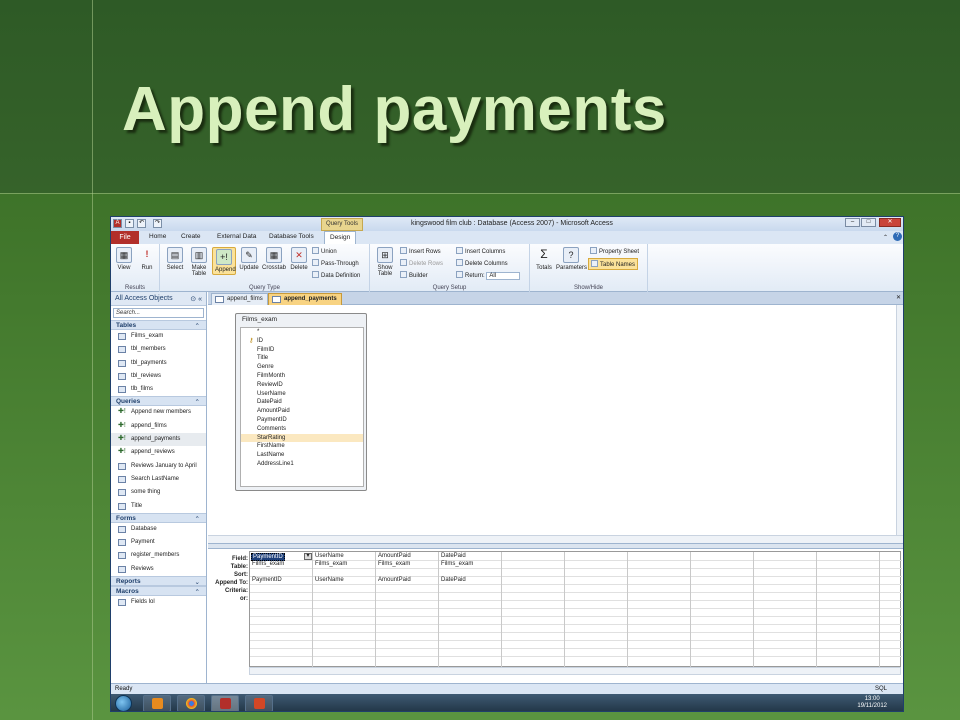  I want to click on nav-section-reports: Reports ⌄, so click(158, 581).